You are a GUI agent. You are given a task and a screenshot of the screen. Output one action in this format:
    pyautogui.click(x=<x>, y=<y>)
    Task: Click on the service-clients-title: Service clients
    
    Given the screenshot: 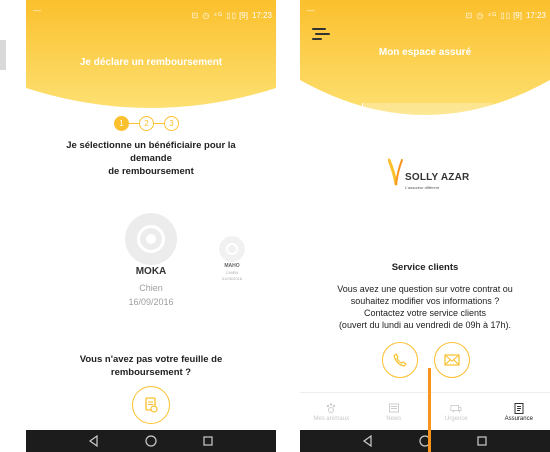 What is the action you would take?
    pyautogui.click(x=425, y=267)
    